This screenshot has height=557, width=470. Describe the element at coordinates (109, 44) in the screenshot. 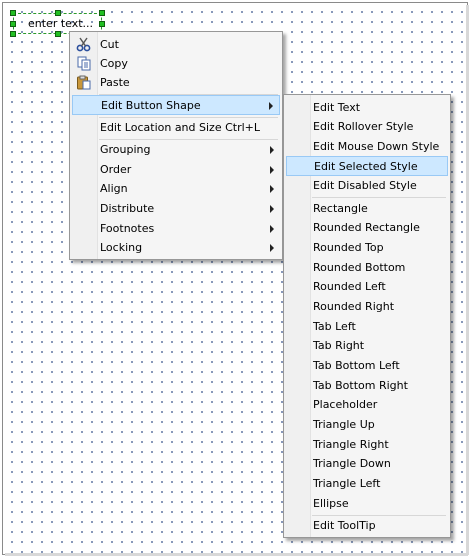

I see `menu-item-cut-label: Cut` at that location.